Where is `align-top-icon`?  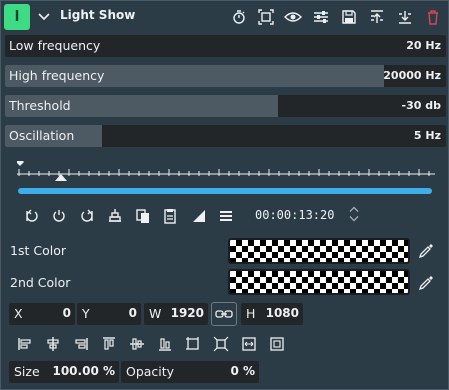 align-top-icon is located at coordinates (109, 344).